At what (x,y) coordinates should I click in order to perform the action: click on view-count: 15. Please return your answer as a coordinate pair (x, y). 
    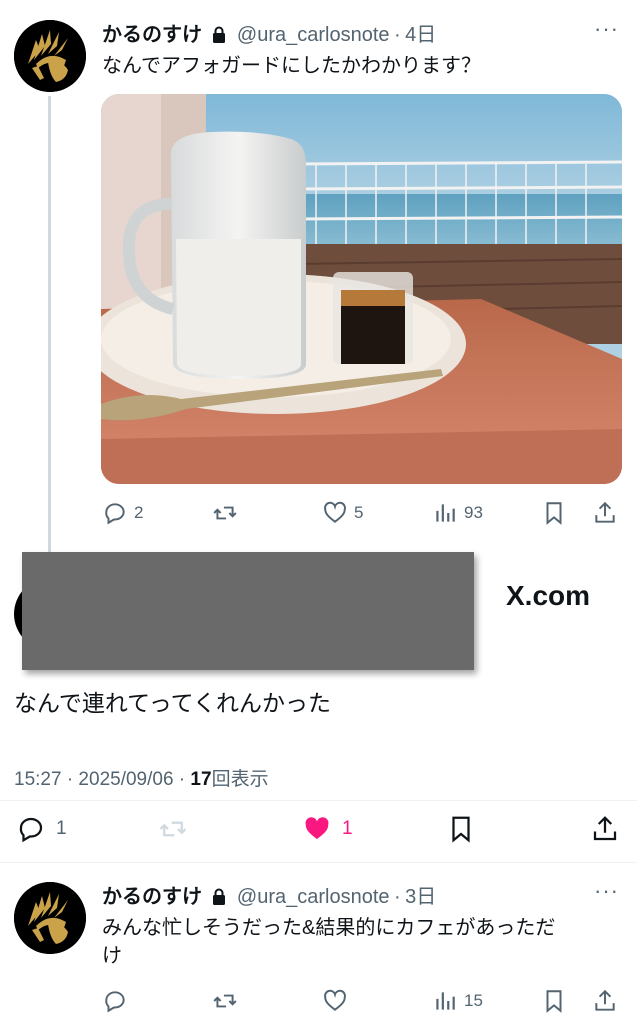
    Looking at the image, I should click on (473, 1000).